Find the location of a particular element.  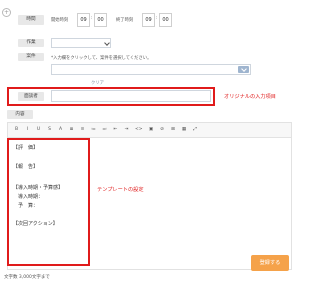

toolbar-button: <> is located at coordinates (139, 129).